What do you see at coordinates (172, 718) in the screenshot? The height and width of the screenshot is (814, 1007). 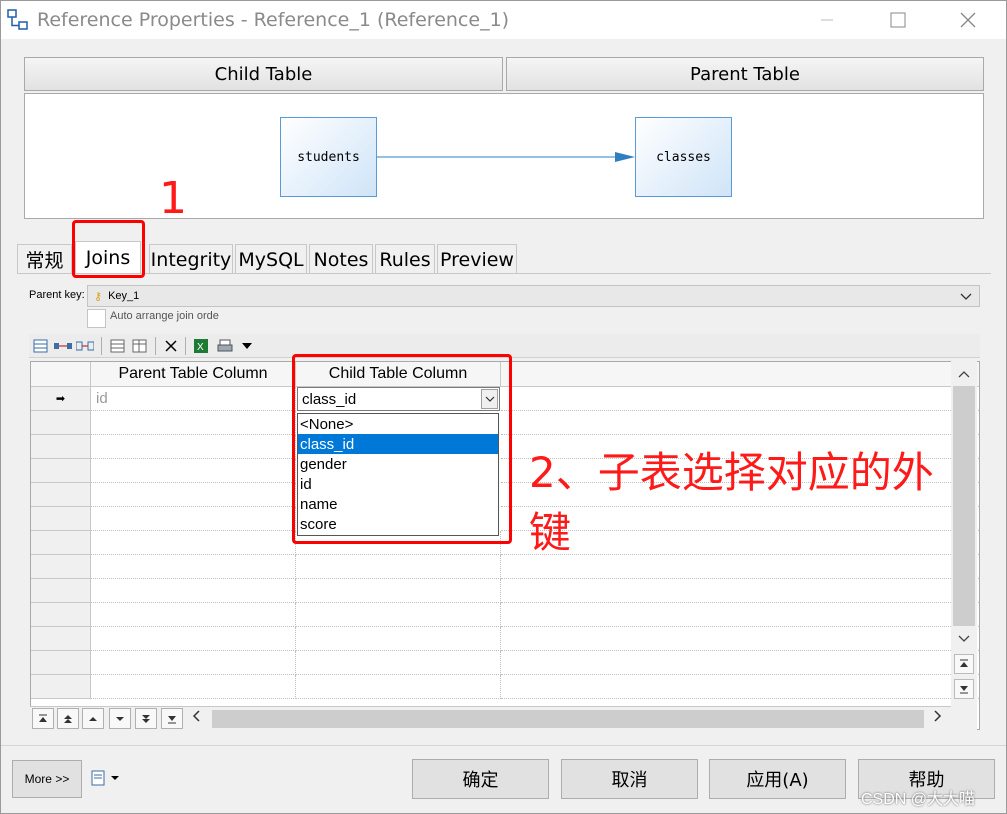 I see `move-bottom-icon` at bounding box center [172, 718].